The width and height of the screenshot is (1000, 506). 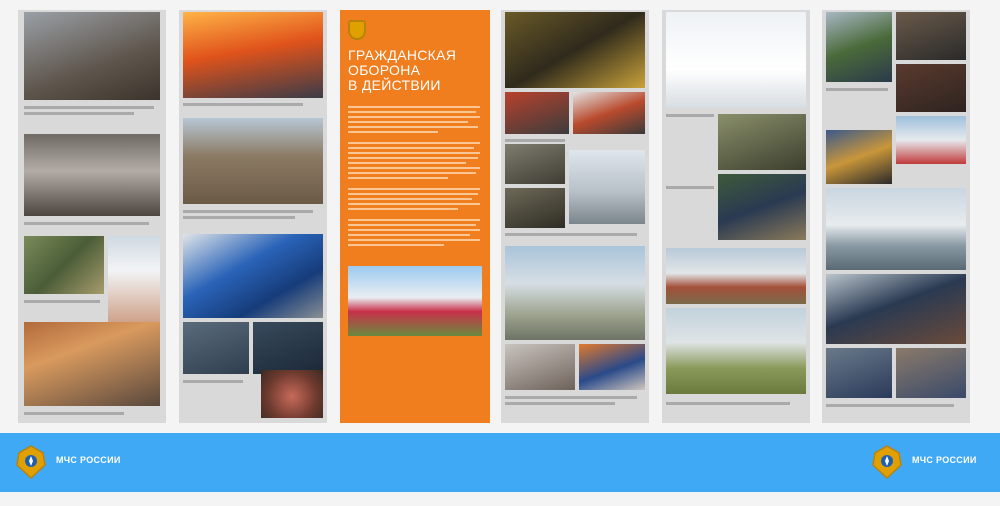 What do you see at coordinates (216, 348) in the screenshot?
I see `photo-control-room` at bounding box center [216, 348].